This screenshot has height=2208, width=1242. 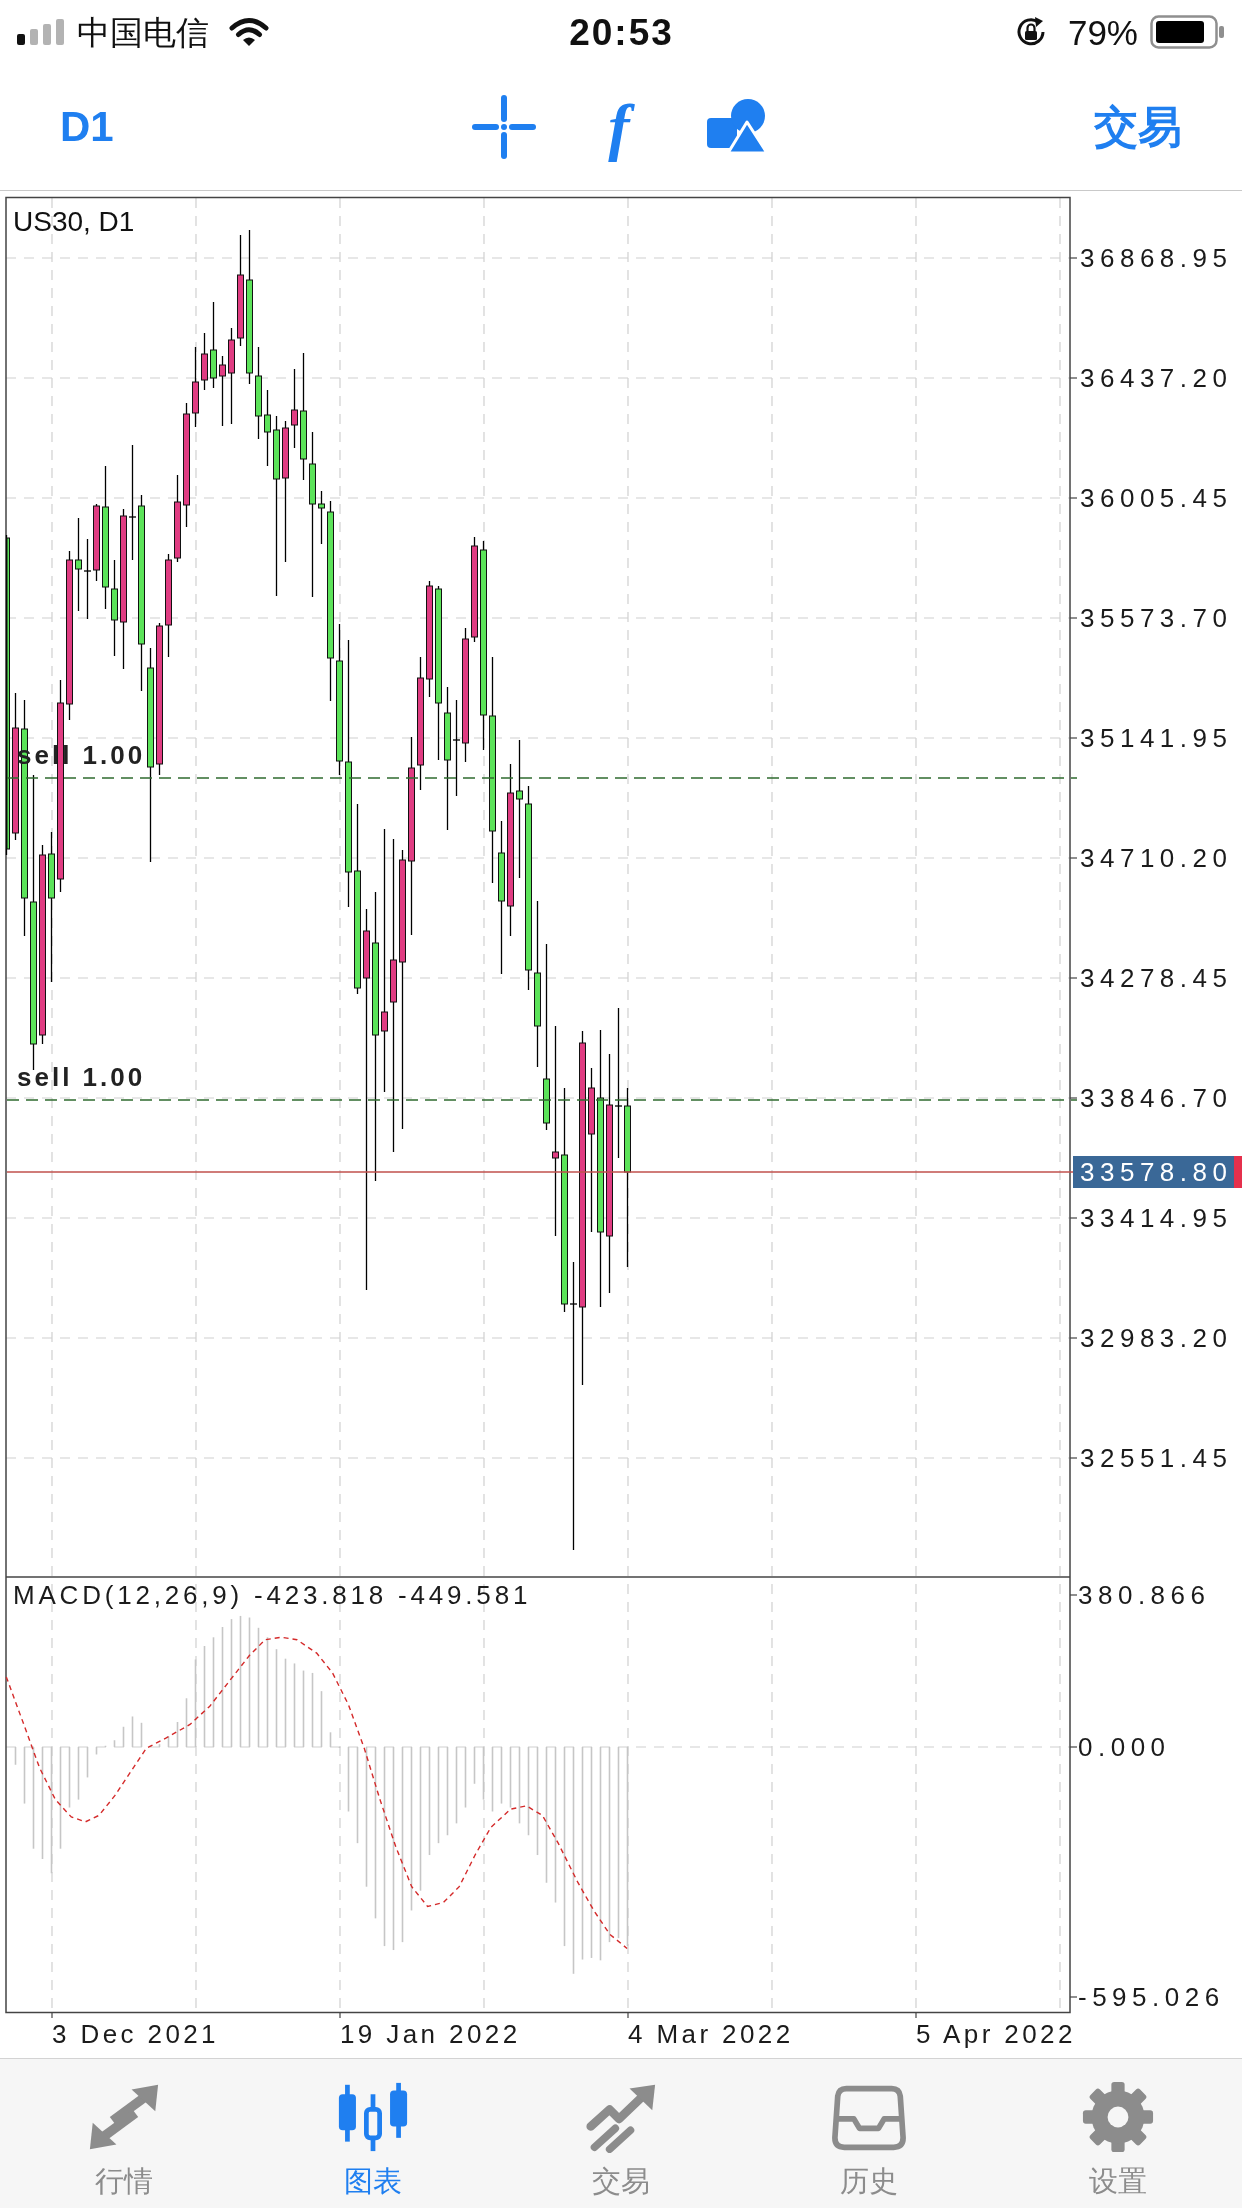 I want to click on price-axis-label: 36868.95, so click(x=1156, y=258).